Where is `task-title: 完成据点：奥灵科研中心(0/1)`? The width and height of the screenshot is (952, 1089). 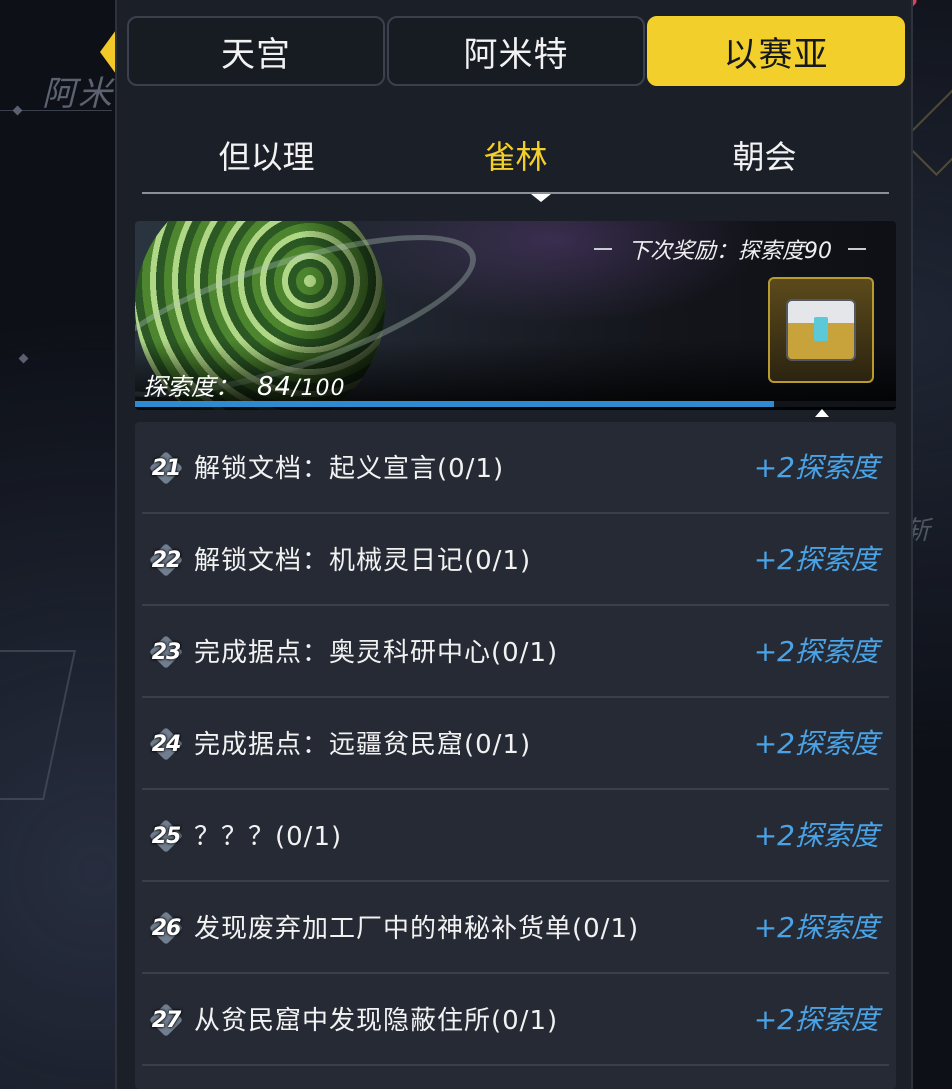 task-title: 完成据点：奥灵科研中心(0/1) is located at coordinates (376, 653).